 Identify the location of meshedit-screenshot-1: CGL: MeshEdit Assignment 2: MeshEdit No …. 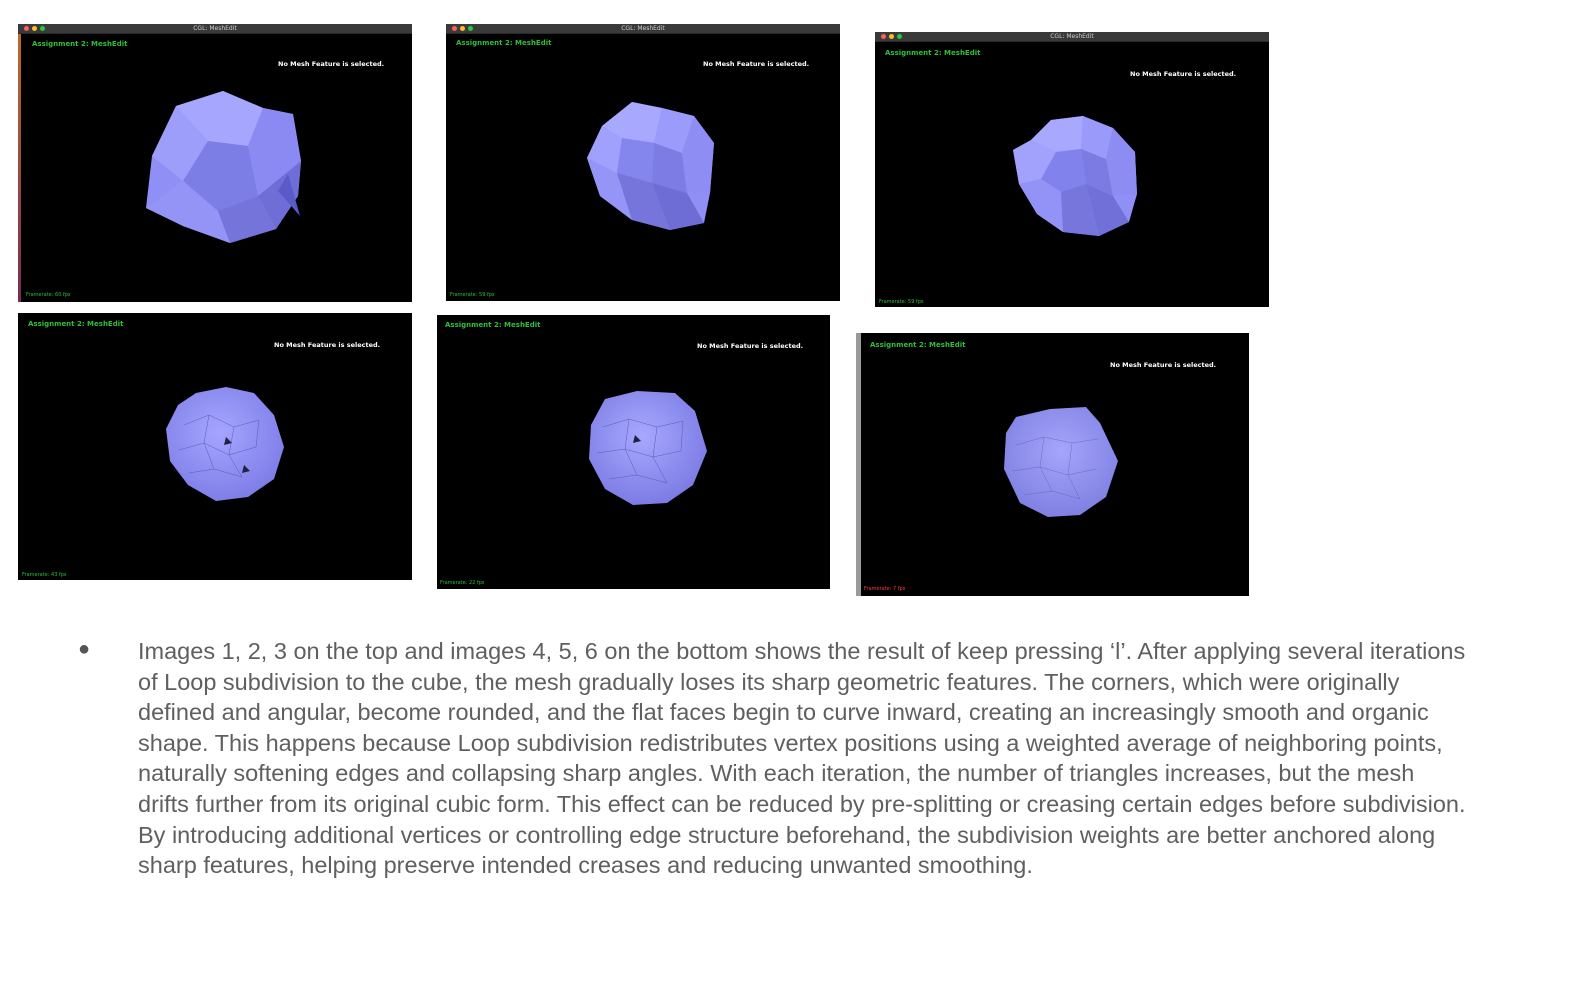
(215, 163).